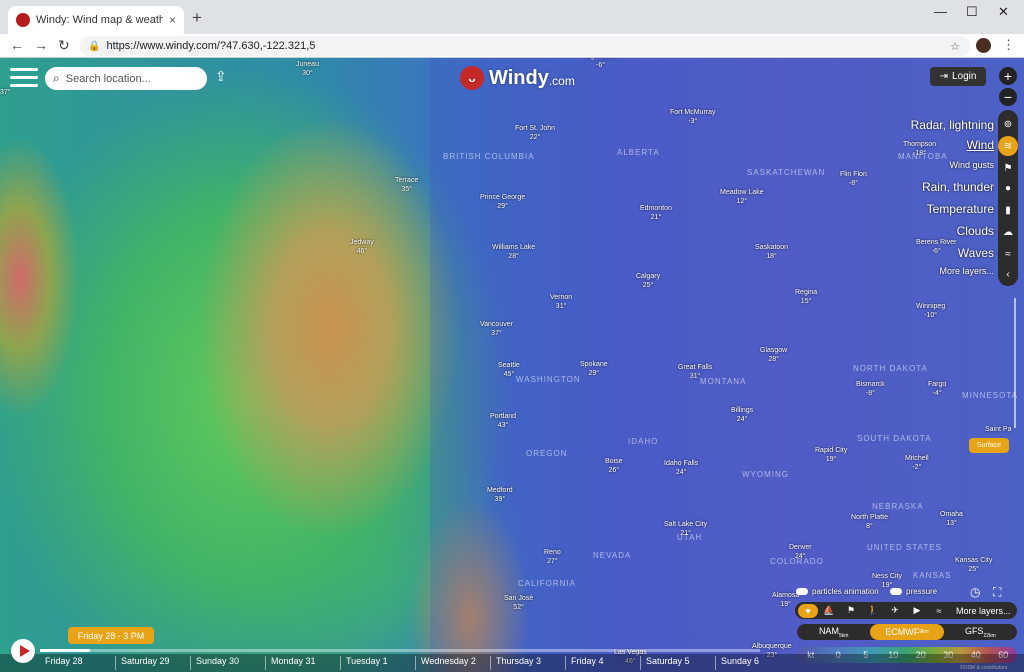  What do you see at coordinates (614, 466) in the screenshot?
I see `city-label: Boise 26°` at bounding box center [614, 466].